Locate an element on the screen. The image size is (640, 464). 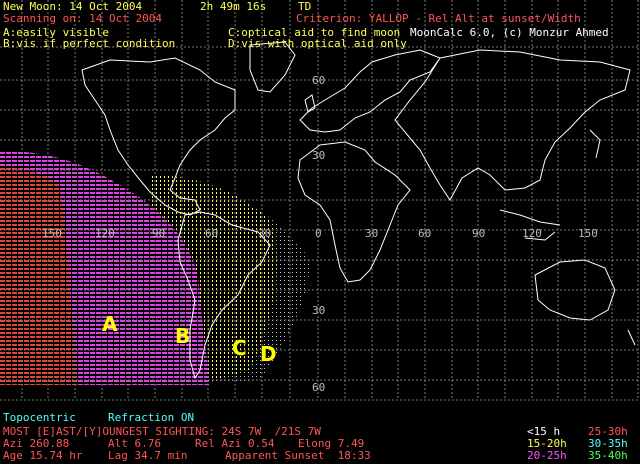
zone-label-c: C is located at coordinates (239, 348).